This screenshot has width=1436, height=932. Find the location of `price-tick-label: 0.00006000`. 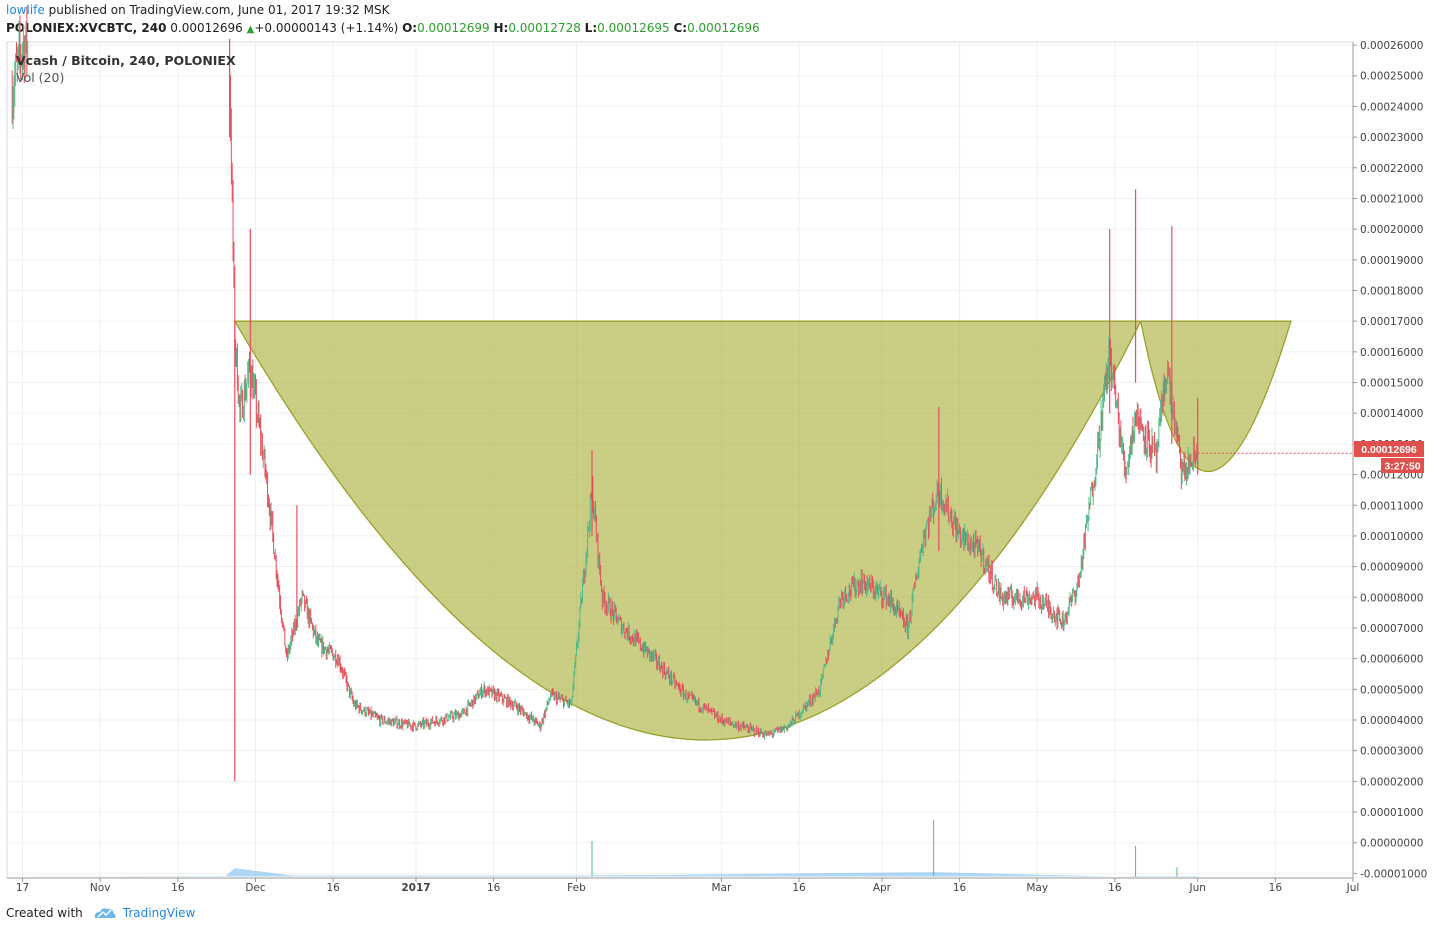

price-tick-label: 0.00006000 is located at coordinates (1391, 660).